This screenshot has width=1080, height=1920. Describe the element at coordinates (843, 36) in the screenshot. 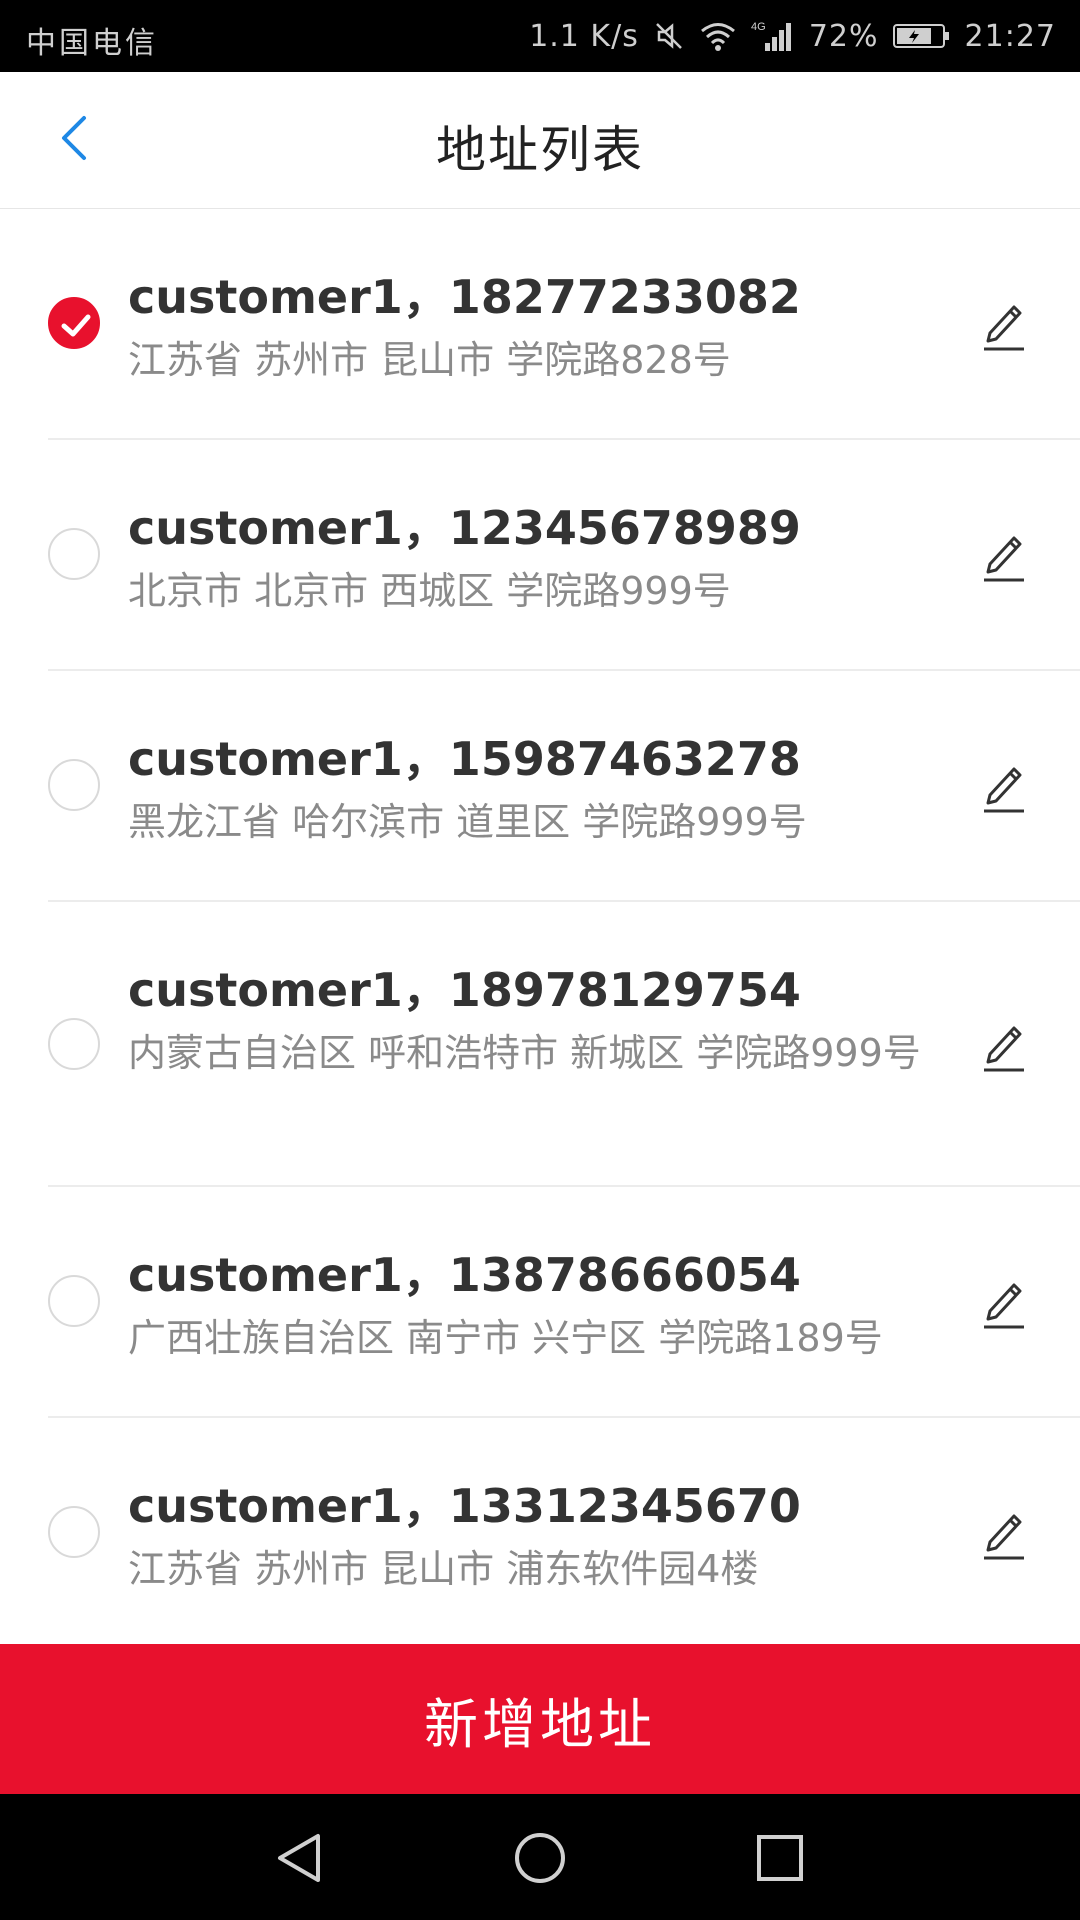

I see `battery-percent: 72%` at that location.